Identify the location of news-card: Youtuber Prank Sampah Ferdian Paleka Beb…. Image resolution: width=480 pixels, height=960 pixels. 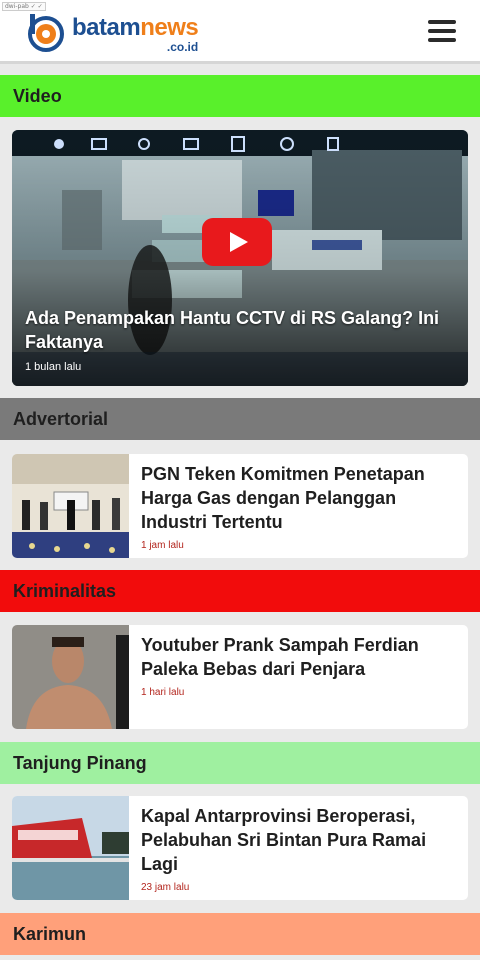
(240, 677).